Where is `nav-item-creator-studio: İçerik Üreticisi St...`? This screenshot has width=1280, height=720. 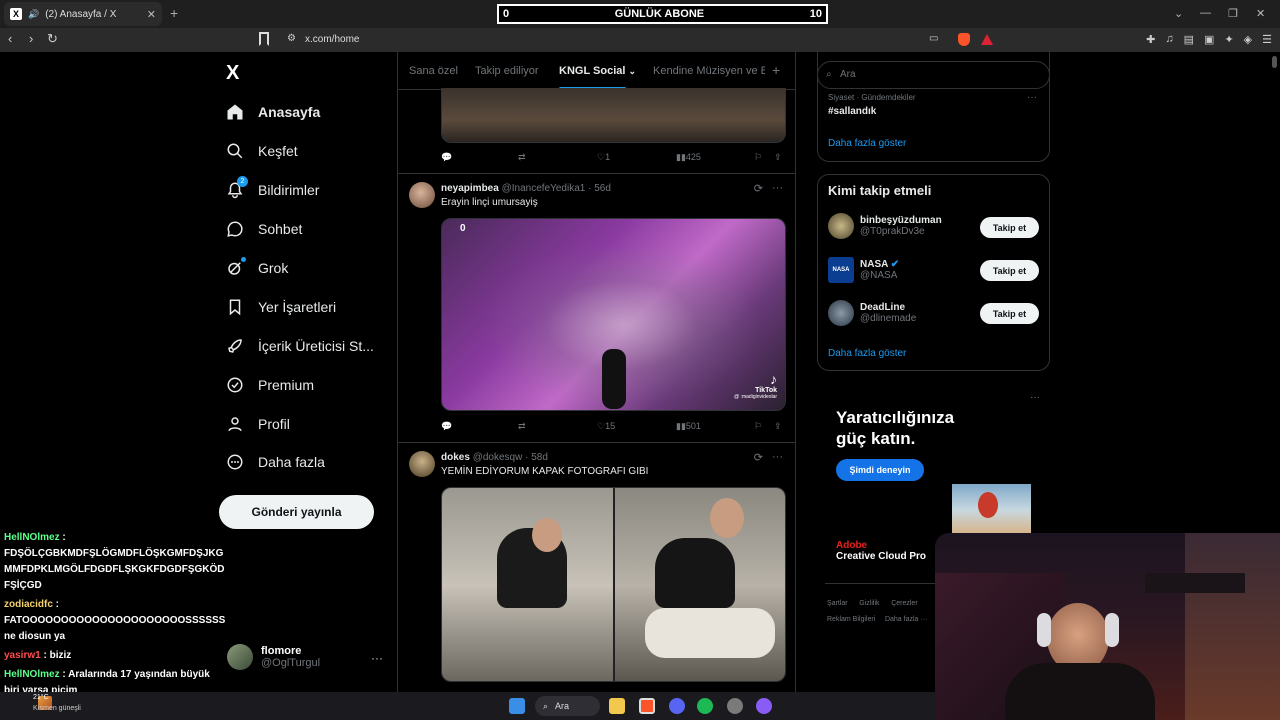 nav-item-creator-studio: İçerik Üreticisi St... is located at coordinates (300, 346).